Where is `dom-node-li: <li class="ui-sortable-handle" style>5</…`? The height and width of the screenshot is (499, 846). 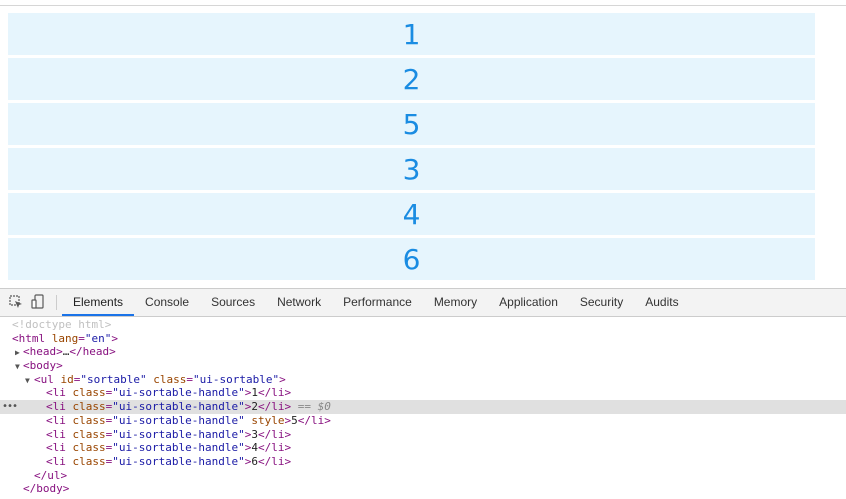
dom-node-li: <li class="ui-sortable-handle" style>5</… is located at coordinates (423, 421).